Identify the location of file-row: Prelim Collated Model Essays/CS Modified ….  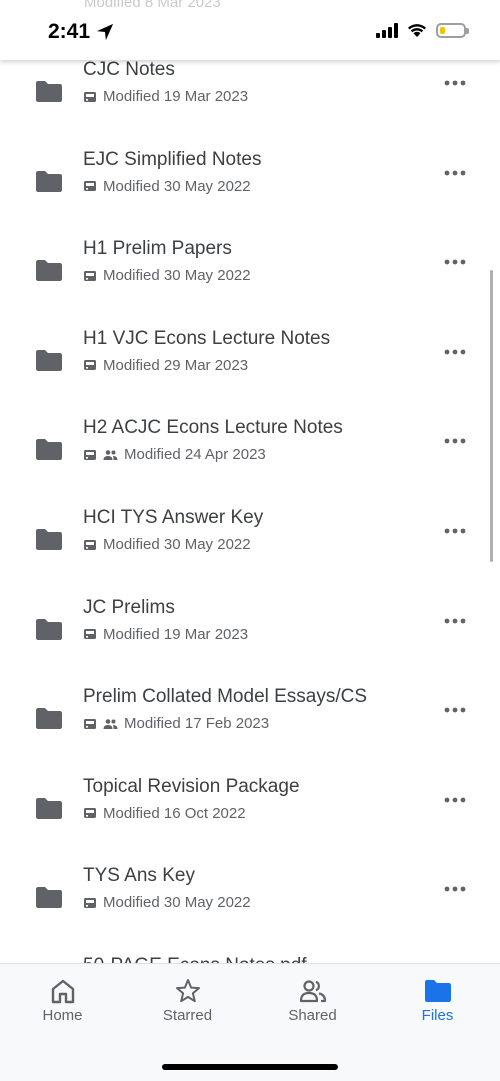
(250, 731).